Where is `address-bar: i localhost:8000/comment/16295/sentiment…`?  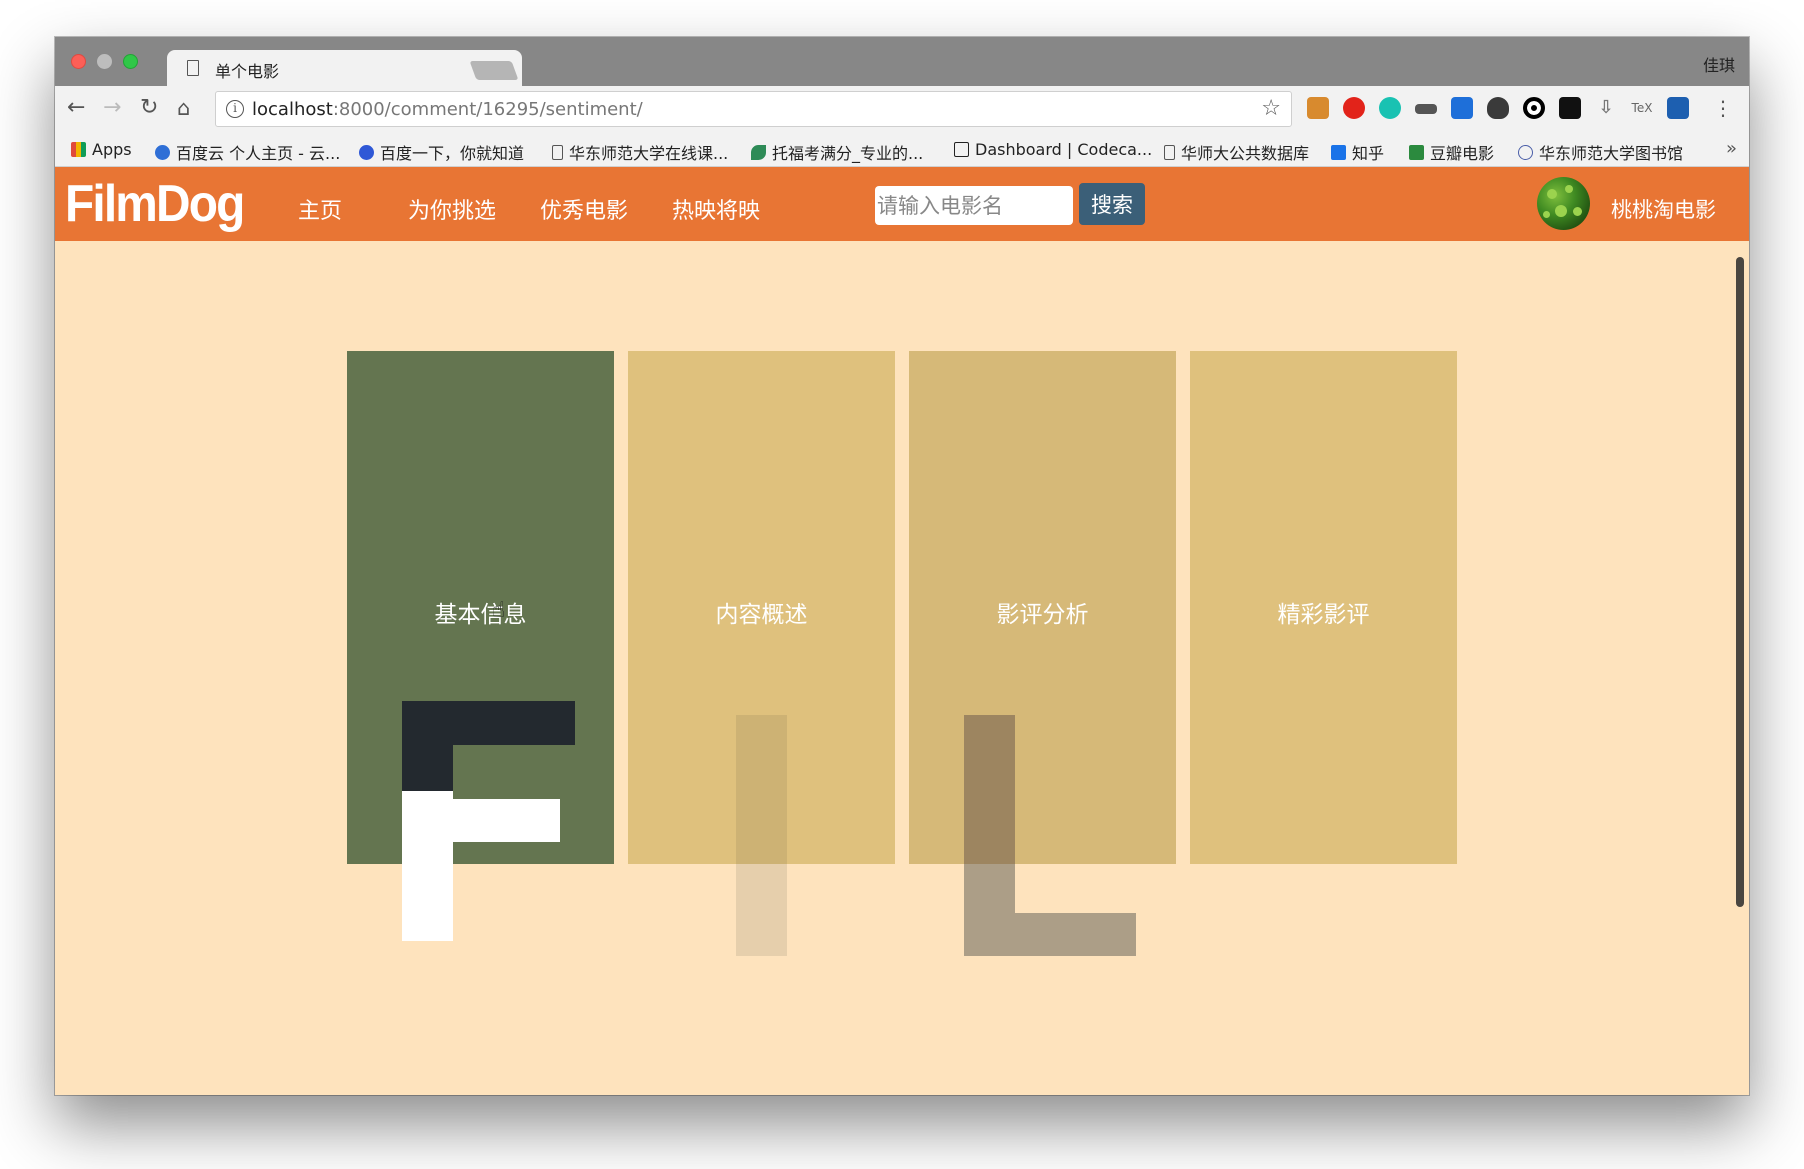 address-bar: i localhost:8000/comment/16295/sentiment… is located at coordinates (753, 109).